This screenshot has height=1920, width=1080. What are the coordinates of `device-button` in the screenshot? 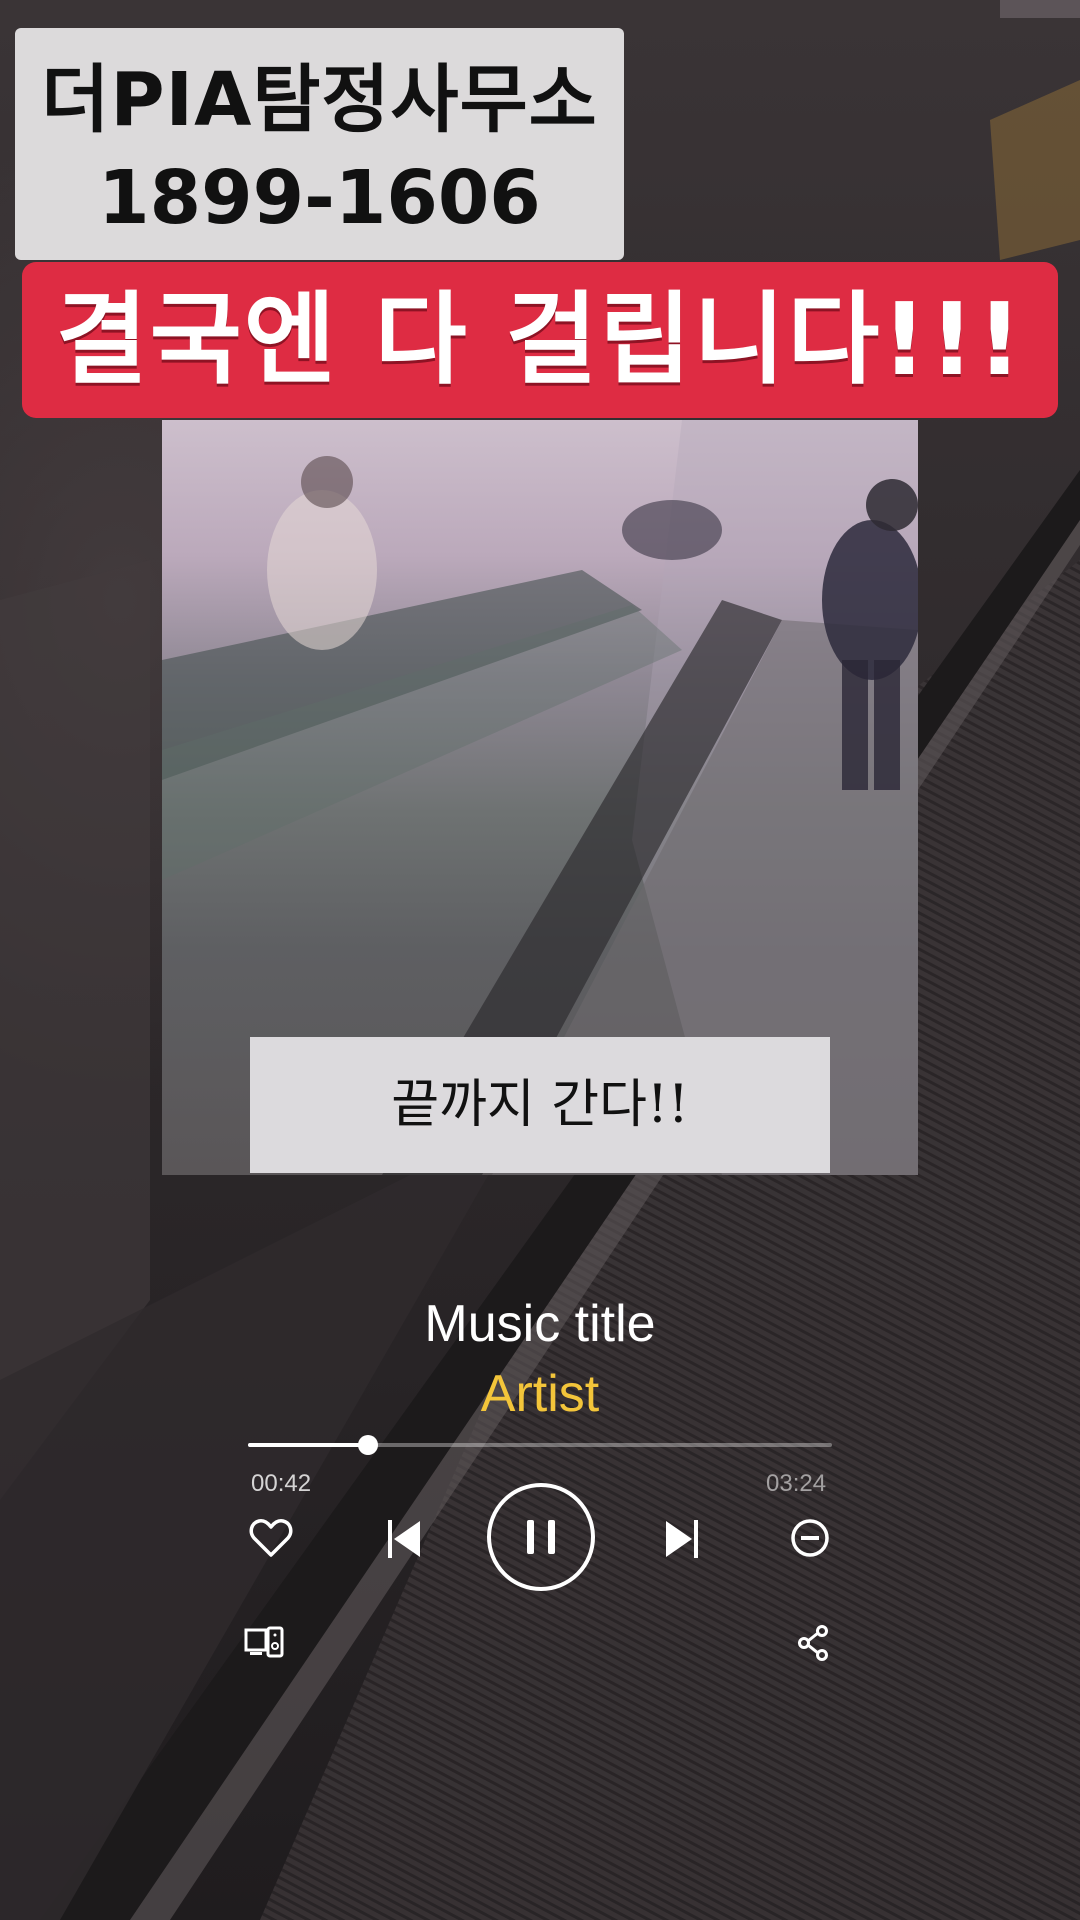 It's located at (264, 1642).